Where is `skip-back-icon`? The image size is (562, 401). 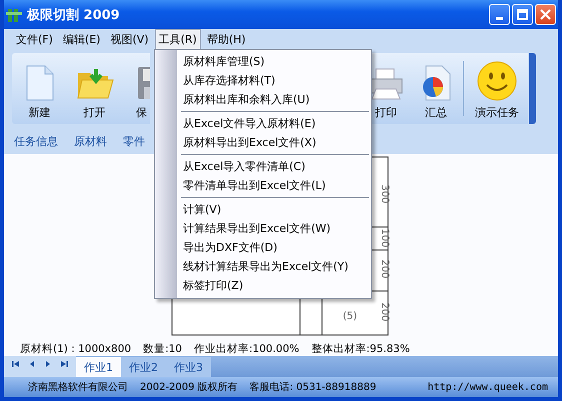 skip-back-icon is located at coordinates (16, 364).